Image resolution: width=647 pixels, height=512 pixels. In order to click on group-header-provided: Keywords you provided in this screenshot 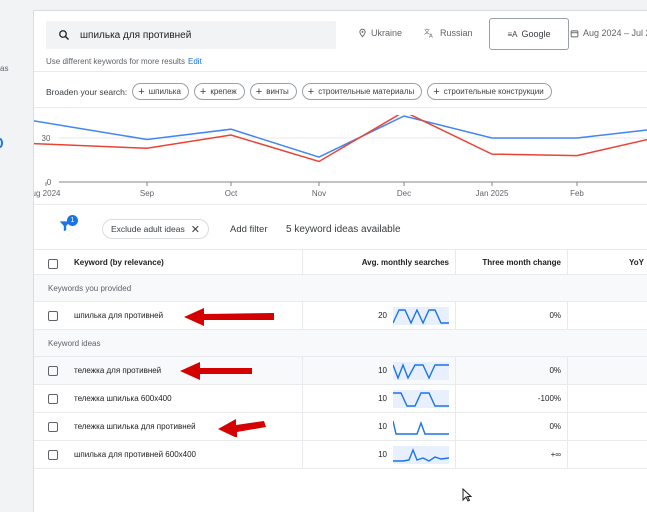, I will do `click(340, 288)`.